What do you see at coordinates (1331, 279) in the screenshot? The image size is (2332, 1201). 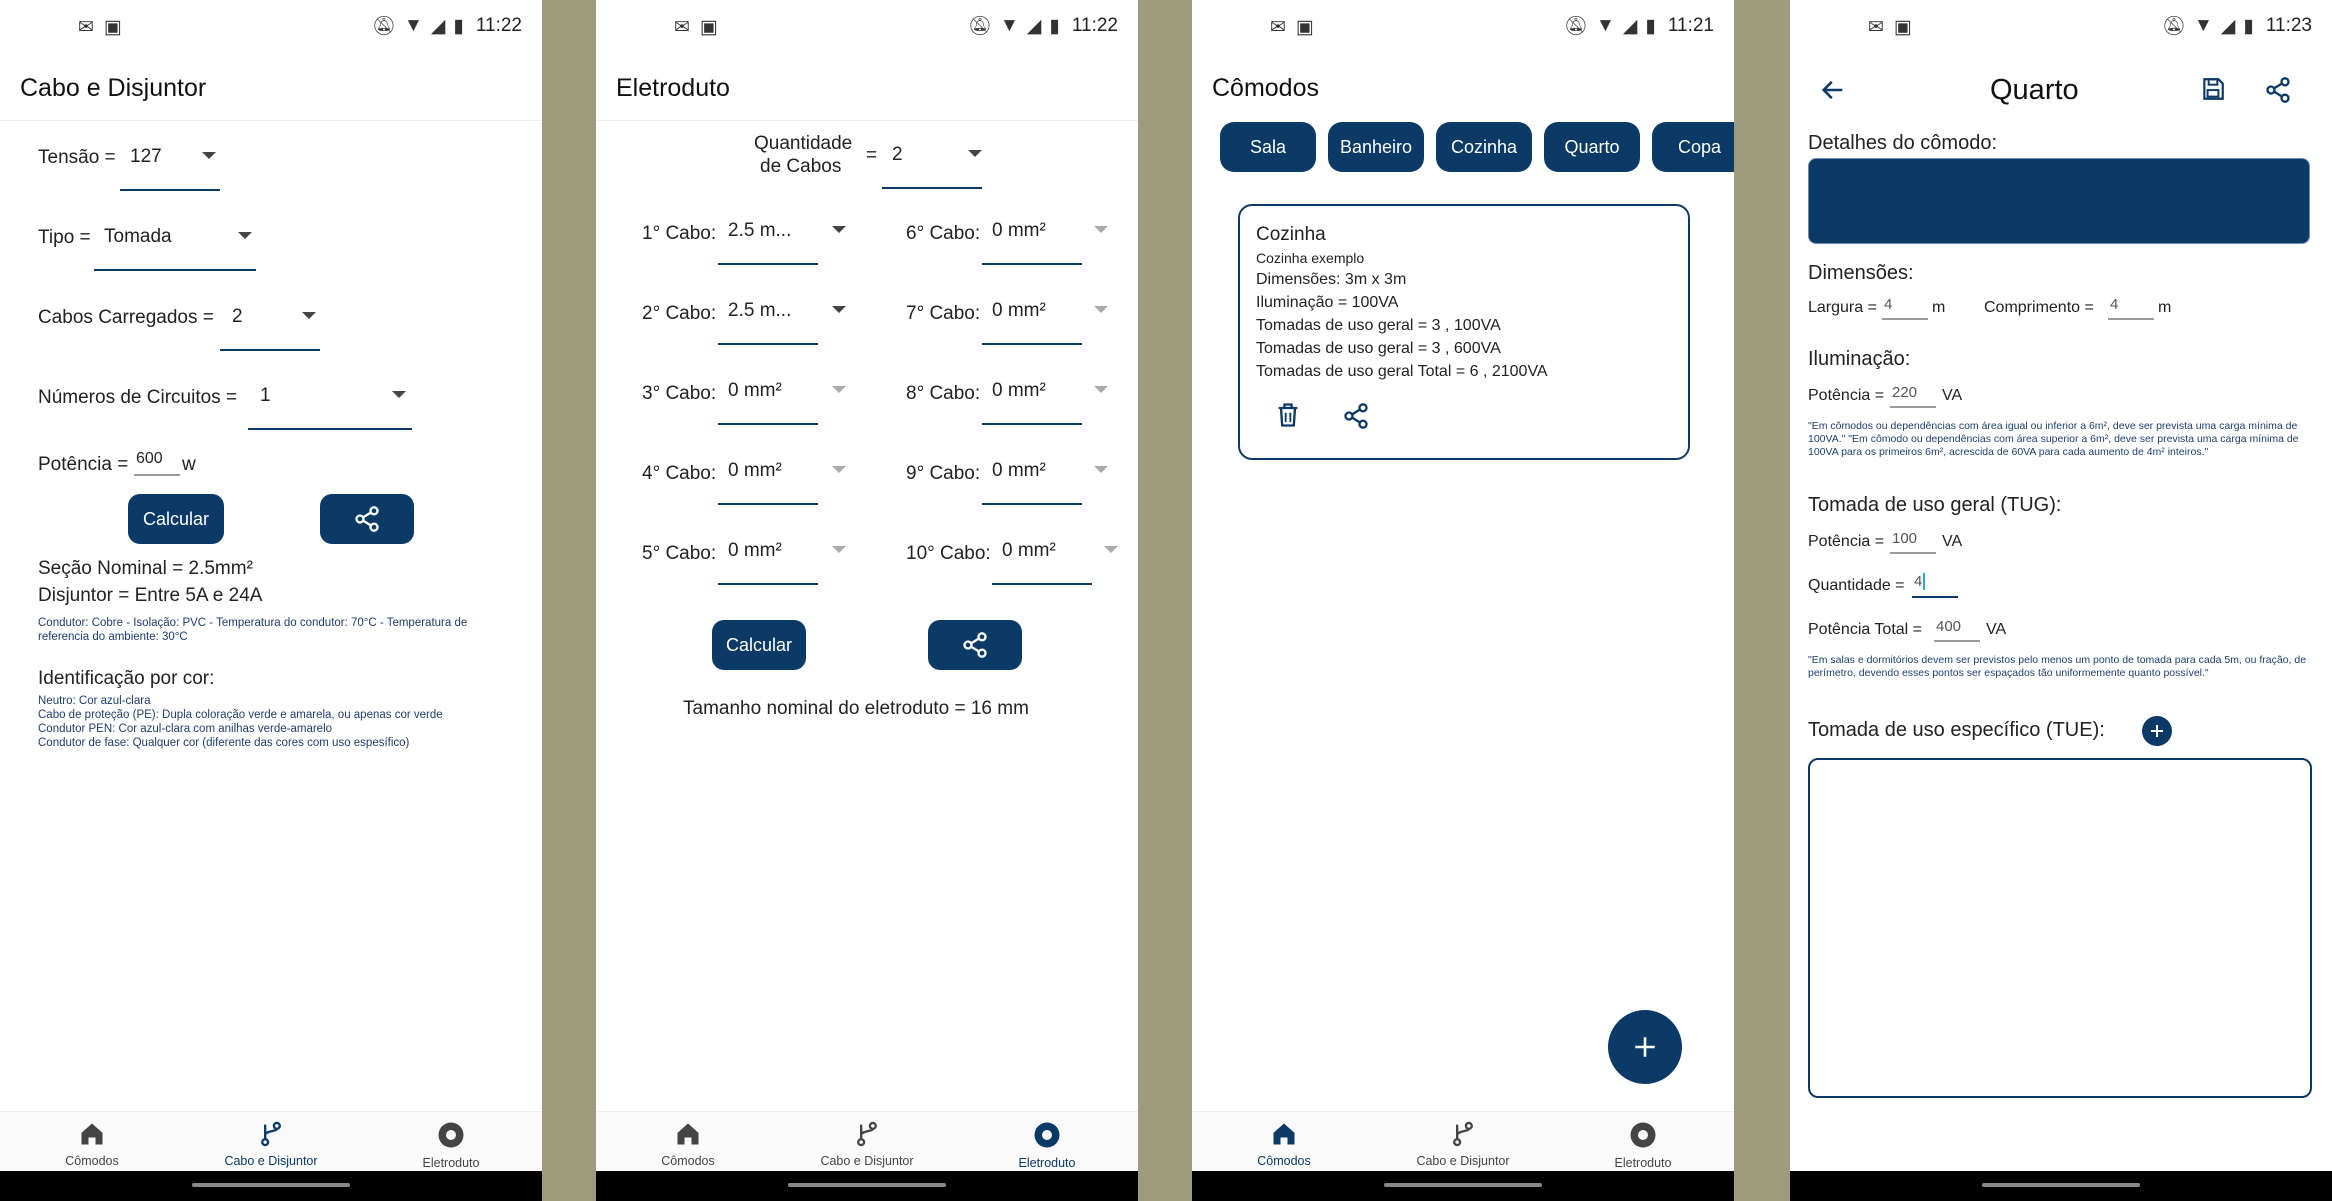 I see `room-card-line: Dimensões: 3m x 3m` at bounding box center [1331, 279].